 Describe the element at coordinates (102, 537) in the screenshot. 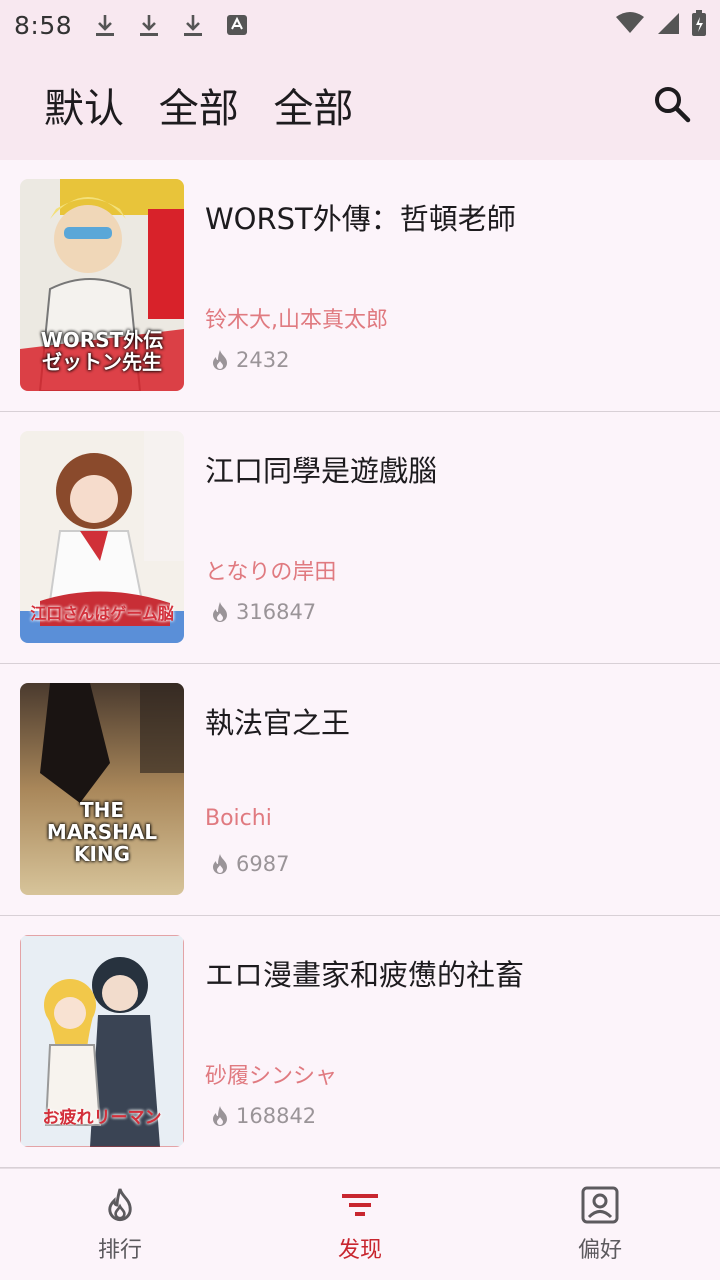

I see `comic-cover: 江口さんはゲーム脳` at that location.